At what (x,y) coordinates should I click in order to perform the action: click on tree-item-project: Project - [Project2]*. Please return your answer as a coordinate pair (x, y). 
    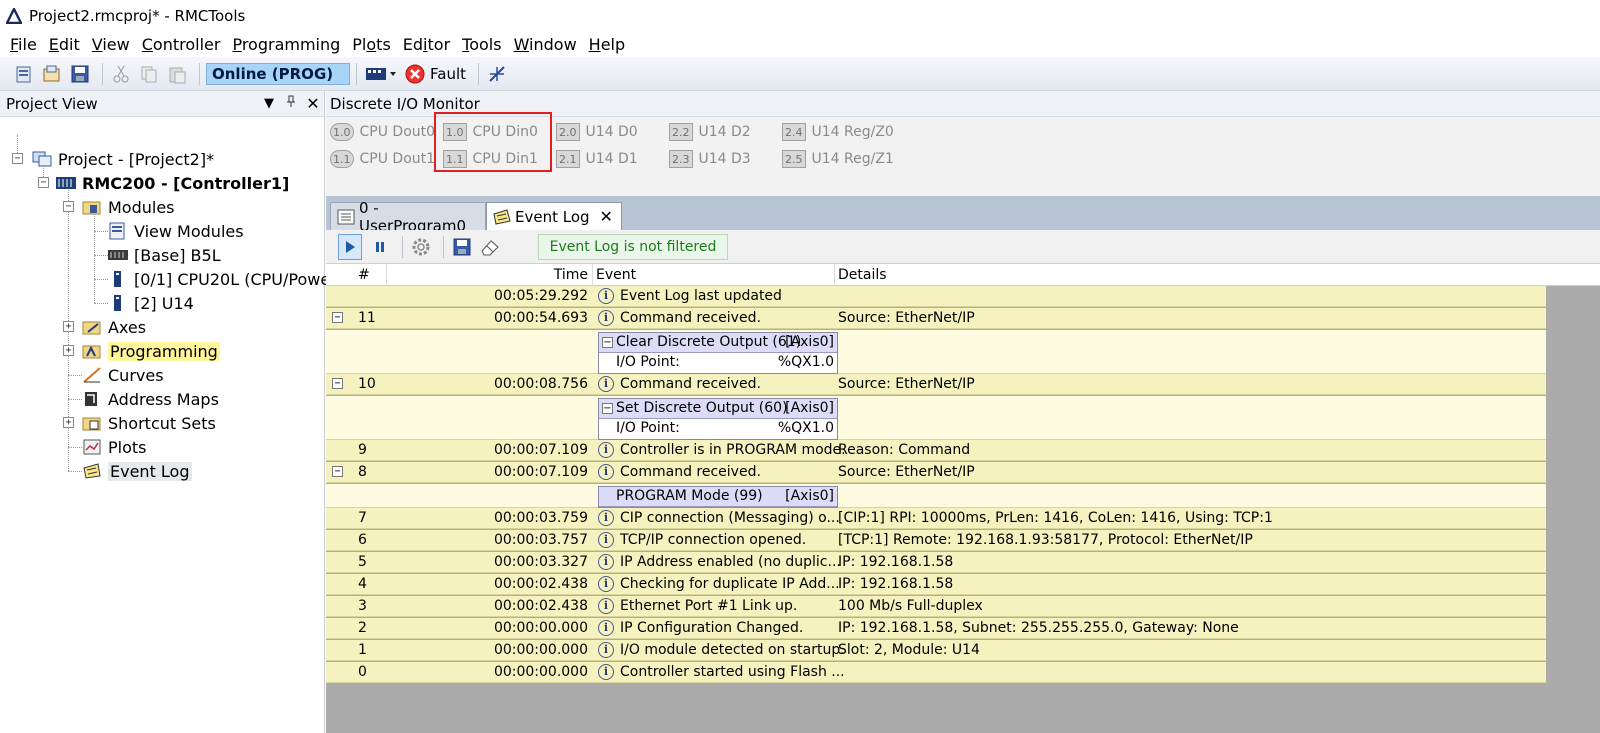
    Looking at the image, I should click on (123, 159).